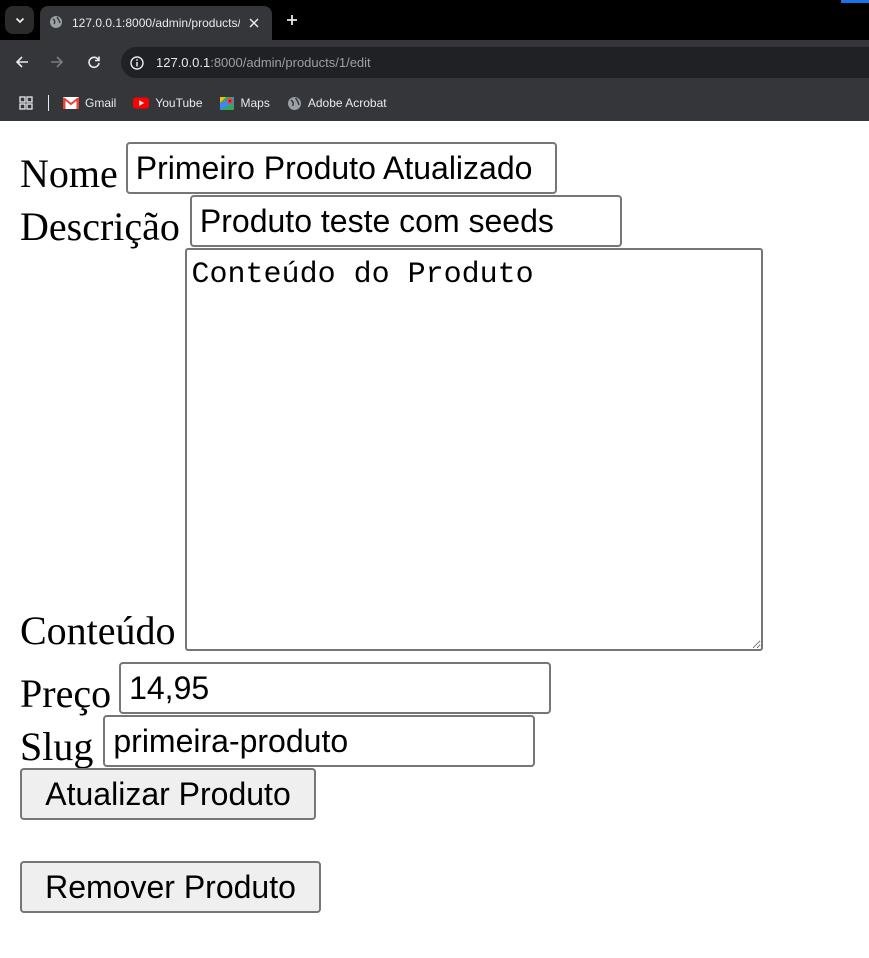  Describe the element at coordinates (405, 221) in the screenshot. I see `description-input` at that location.